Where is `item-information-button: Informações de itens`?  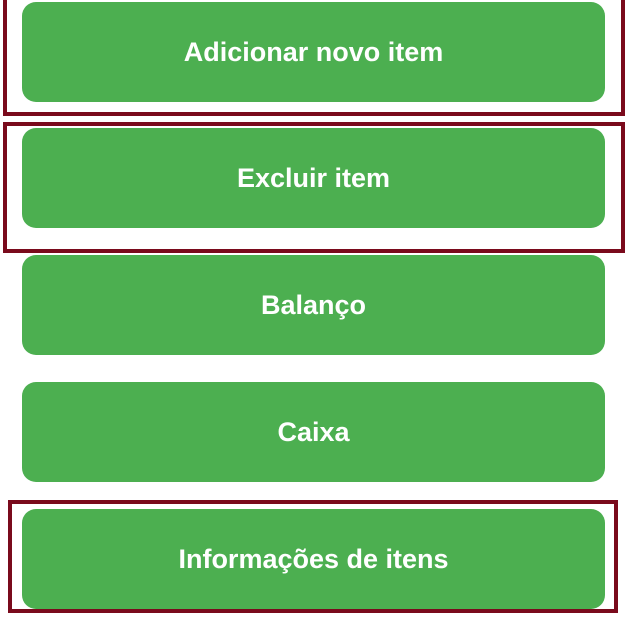 item-information-button: Informações de itens is located at coordinates (313, 559).